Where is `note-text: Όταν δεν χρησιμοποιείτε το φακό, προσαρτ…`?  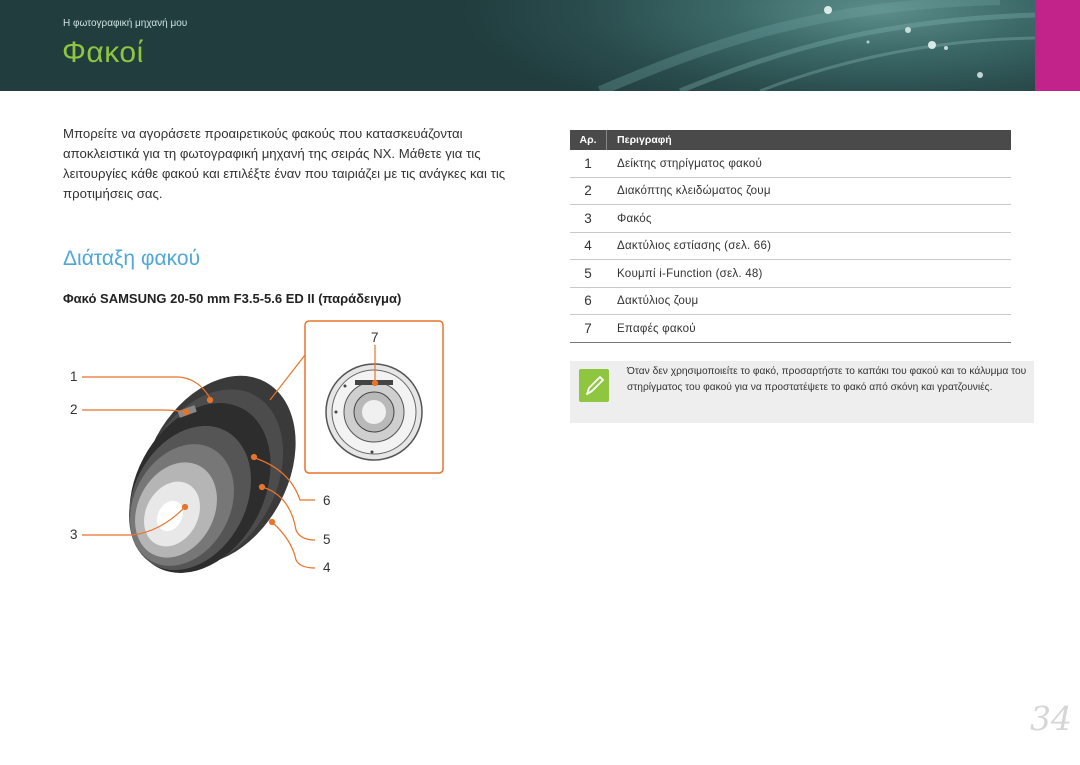
note-text: Όταν δεν χρησιμοποιείτε το φακό, προσαρτ… is located at coordinates (827, 379).